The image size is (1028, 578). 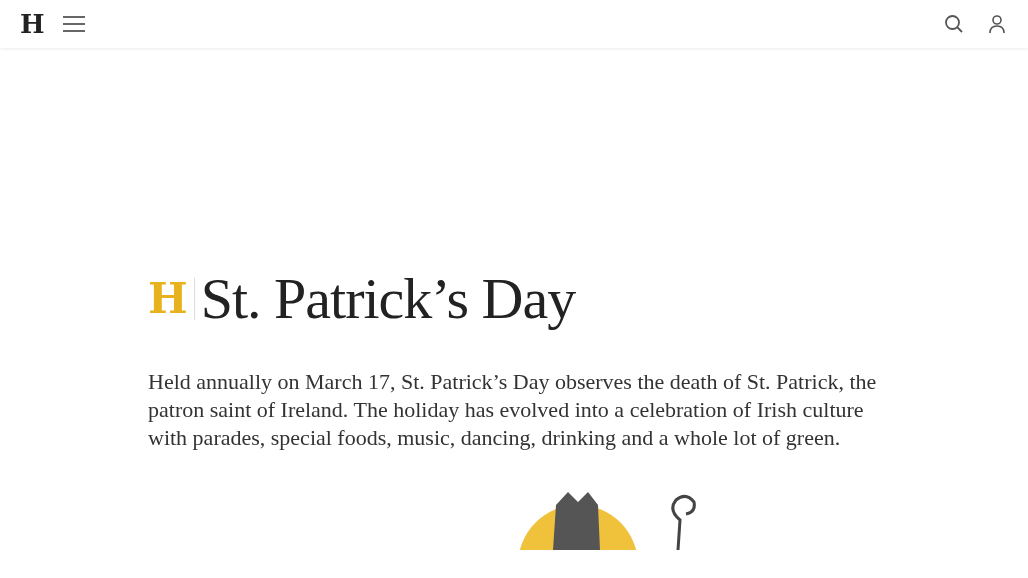 I want to click on logo: H, so click(x=32, y=24).